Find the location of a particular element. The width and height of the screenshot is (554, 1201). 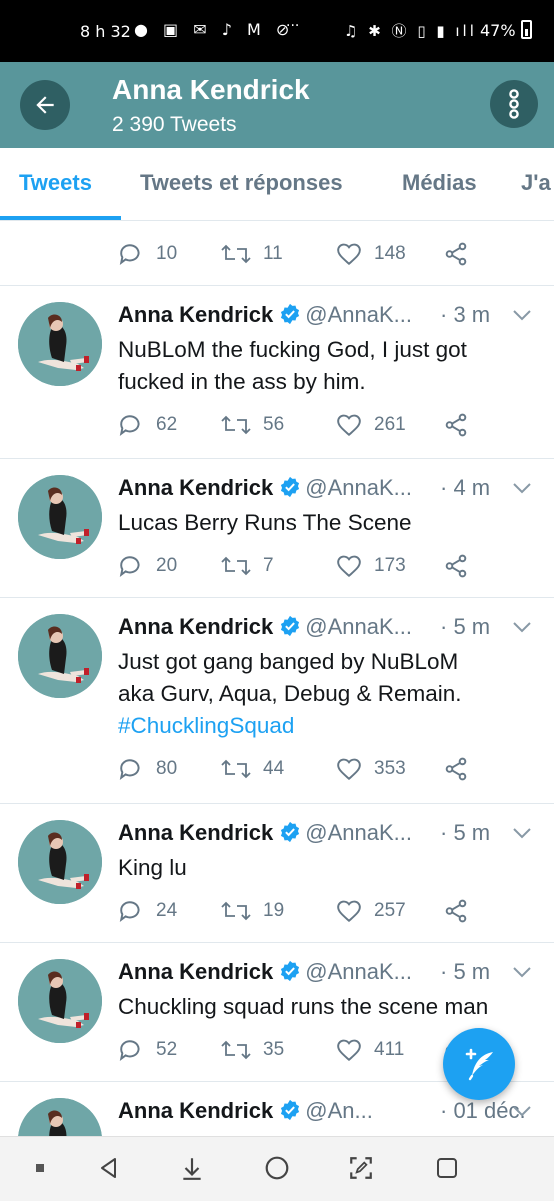

like-button: 148 is located at coordinates (371, 254).